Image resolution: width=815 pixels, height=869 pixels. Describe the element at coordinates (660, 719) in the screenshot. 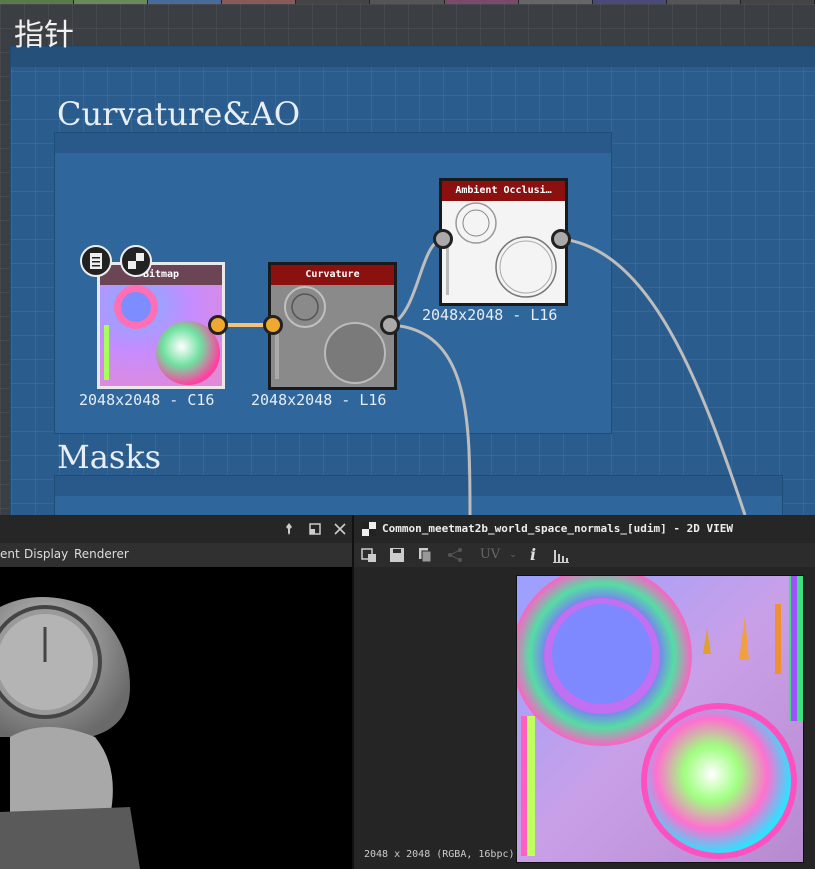

I see `2d-texture-preview` at that location.